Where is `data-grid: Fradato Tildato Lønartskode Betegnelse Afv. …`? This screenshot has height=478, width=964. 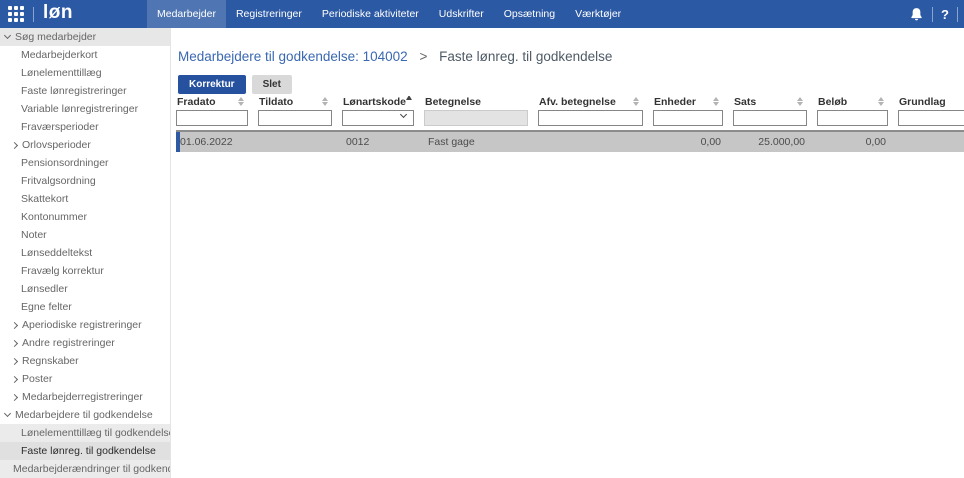 data-grid: Fradato Tildato Lønartskode Betegnelse Afv. … is located at coordinates (568, 124).